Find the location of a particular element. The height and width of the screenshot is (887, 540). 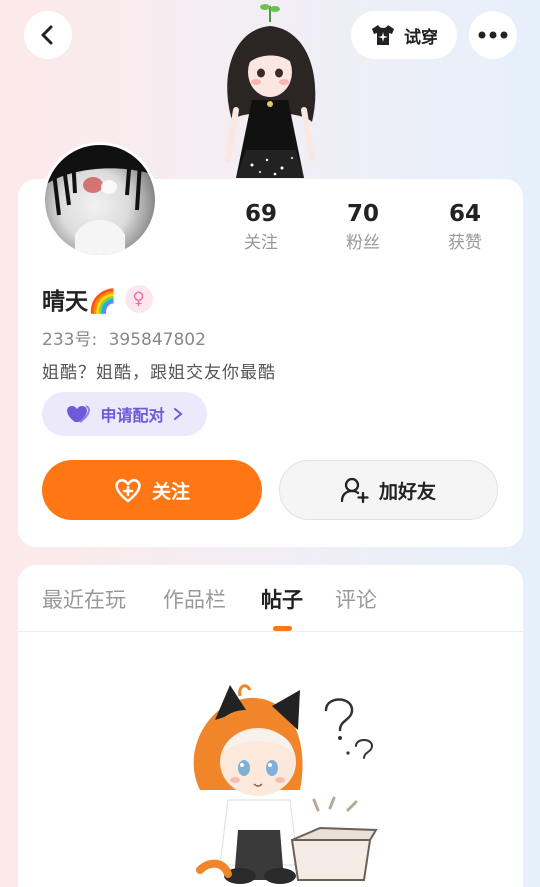

stat-likes: 64 获赞 is located at coordinates (465, 227).